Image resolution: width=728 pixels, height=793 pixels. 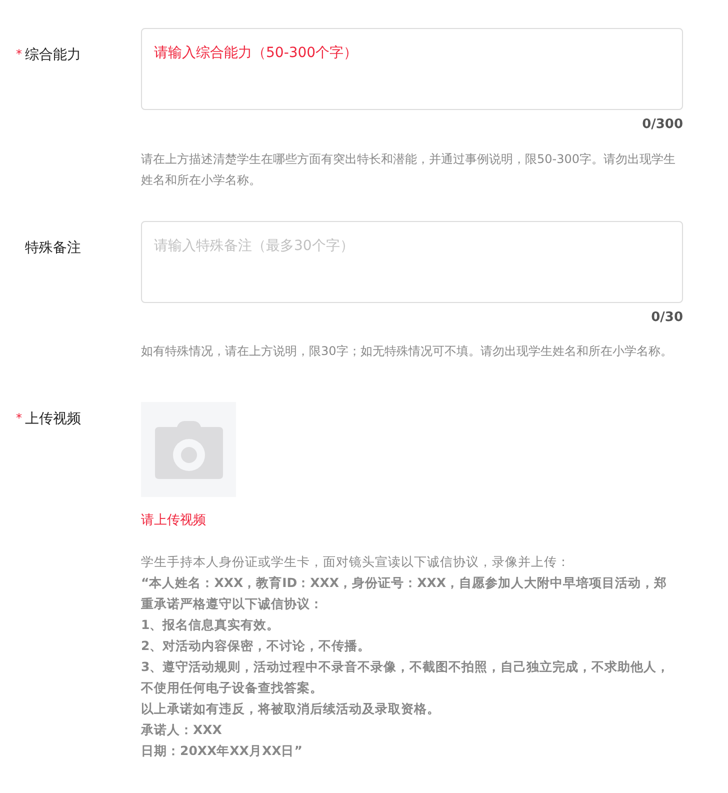 What do you see at coordinates (407, 351) in the screenshot?
I see `hint-text: 如有特殊情况，请在上方说明，限30字；如无特殊情况可不填。请勿出现学生姓名和所在小学名称。` at bounding box center [407, 351].